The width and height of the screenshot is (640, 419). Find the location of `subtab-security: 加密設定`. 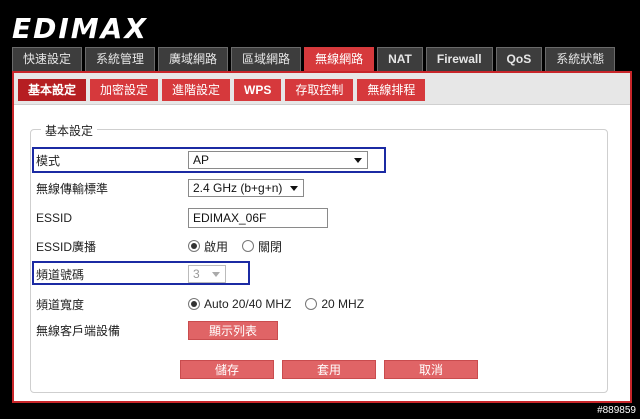

subtab-security: 加密設定 is located at coordinates (124, 90).